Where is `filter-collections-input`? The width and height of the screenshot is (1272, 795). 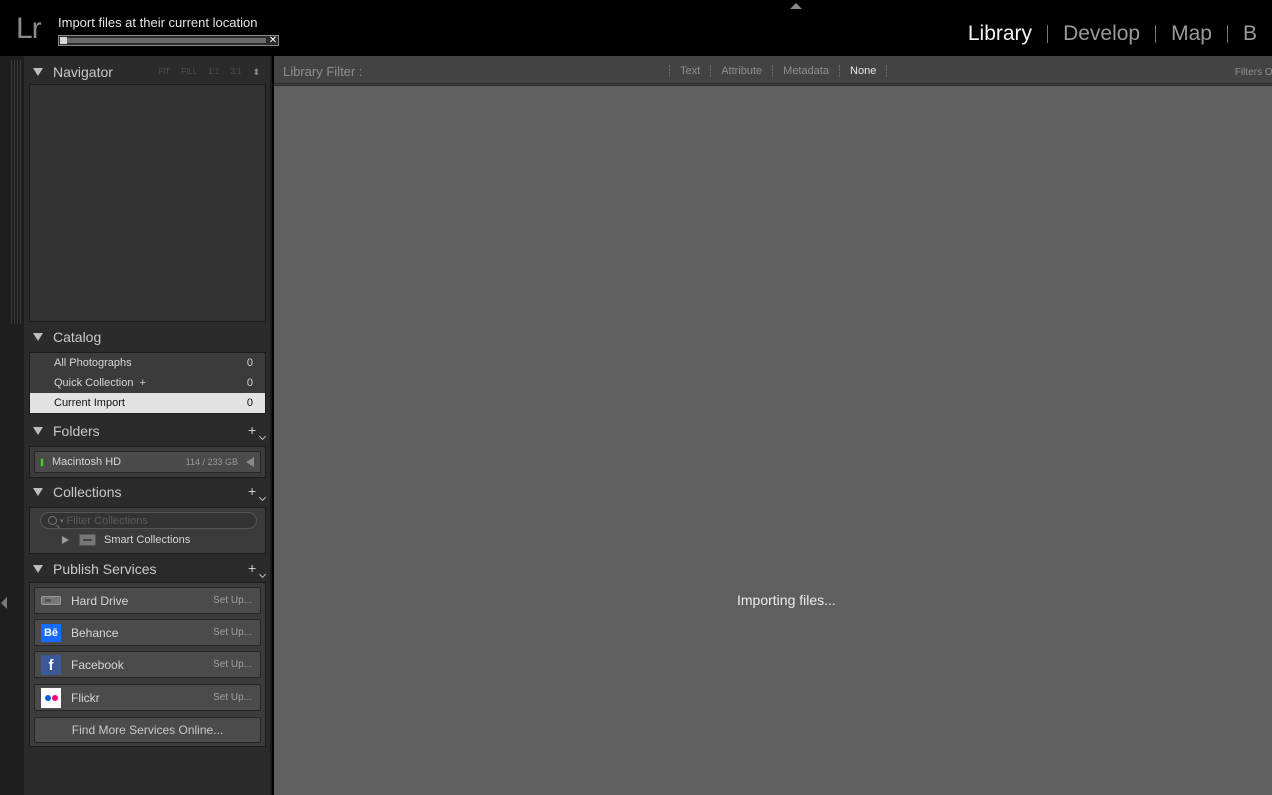
filter-collections-input is located at coordinates (156, 520).